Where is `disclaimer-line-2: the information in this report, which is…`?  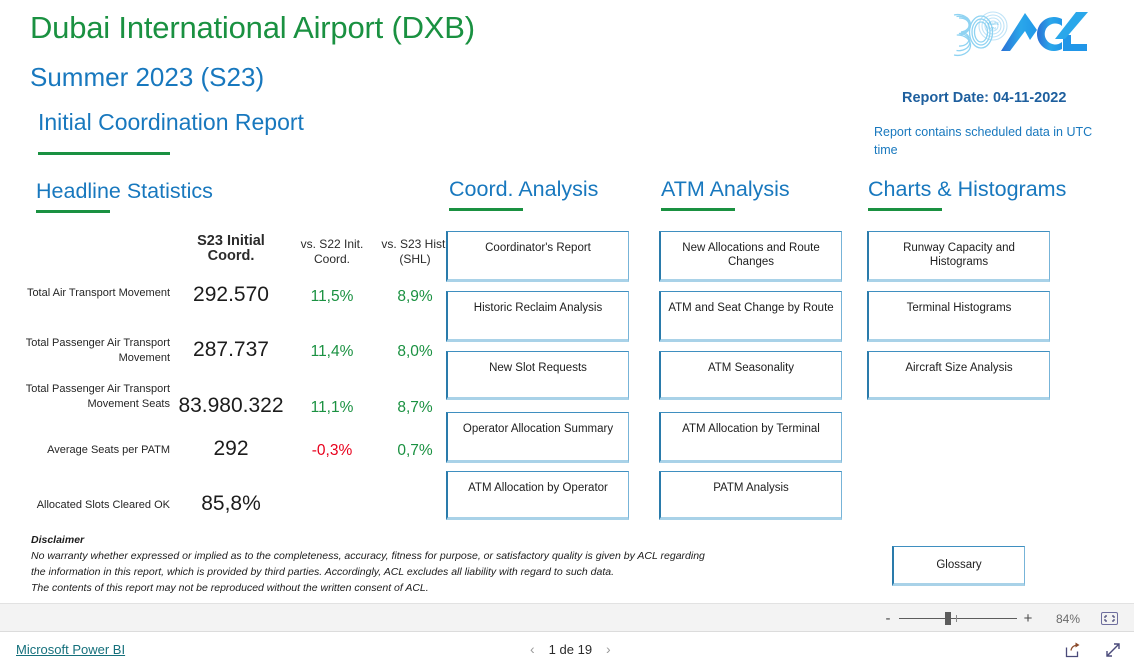
disclaimer-line-2: the information in this report, which is… is located at coordinates (323, 572).